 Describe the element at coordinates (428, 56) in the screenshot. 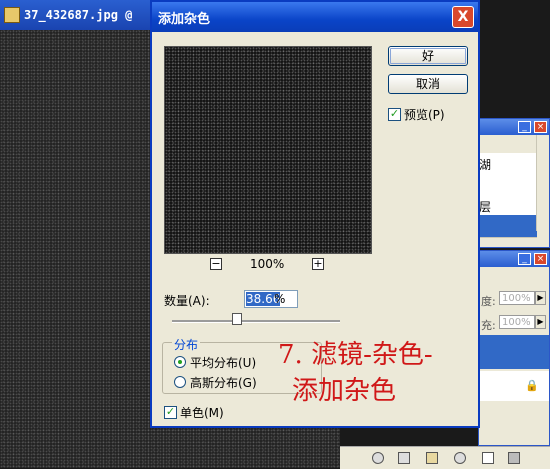

I see `ok-button: 好` at that location.